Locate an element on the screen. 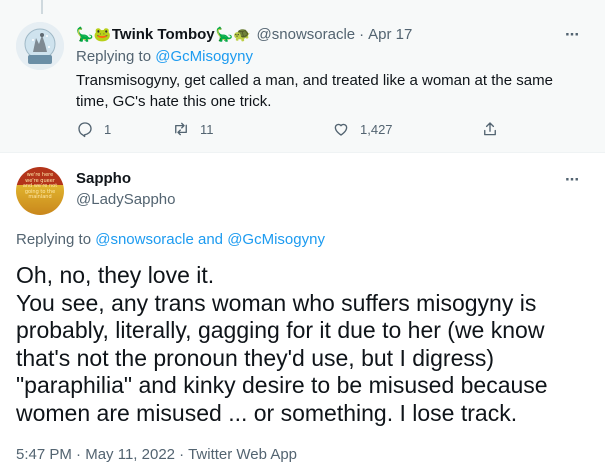  main-handle: @LadySappho is located at coordinates (125, 199).